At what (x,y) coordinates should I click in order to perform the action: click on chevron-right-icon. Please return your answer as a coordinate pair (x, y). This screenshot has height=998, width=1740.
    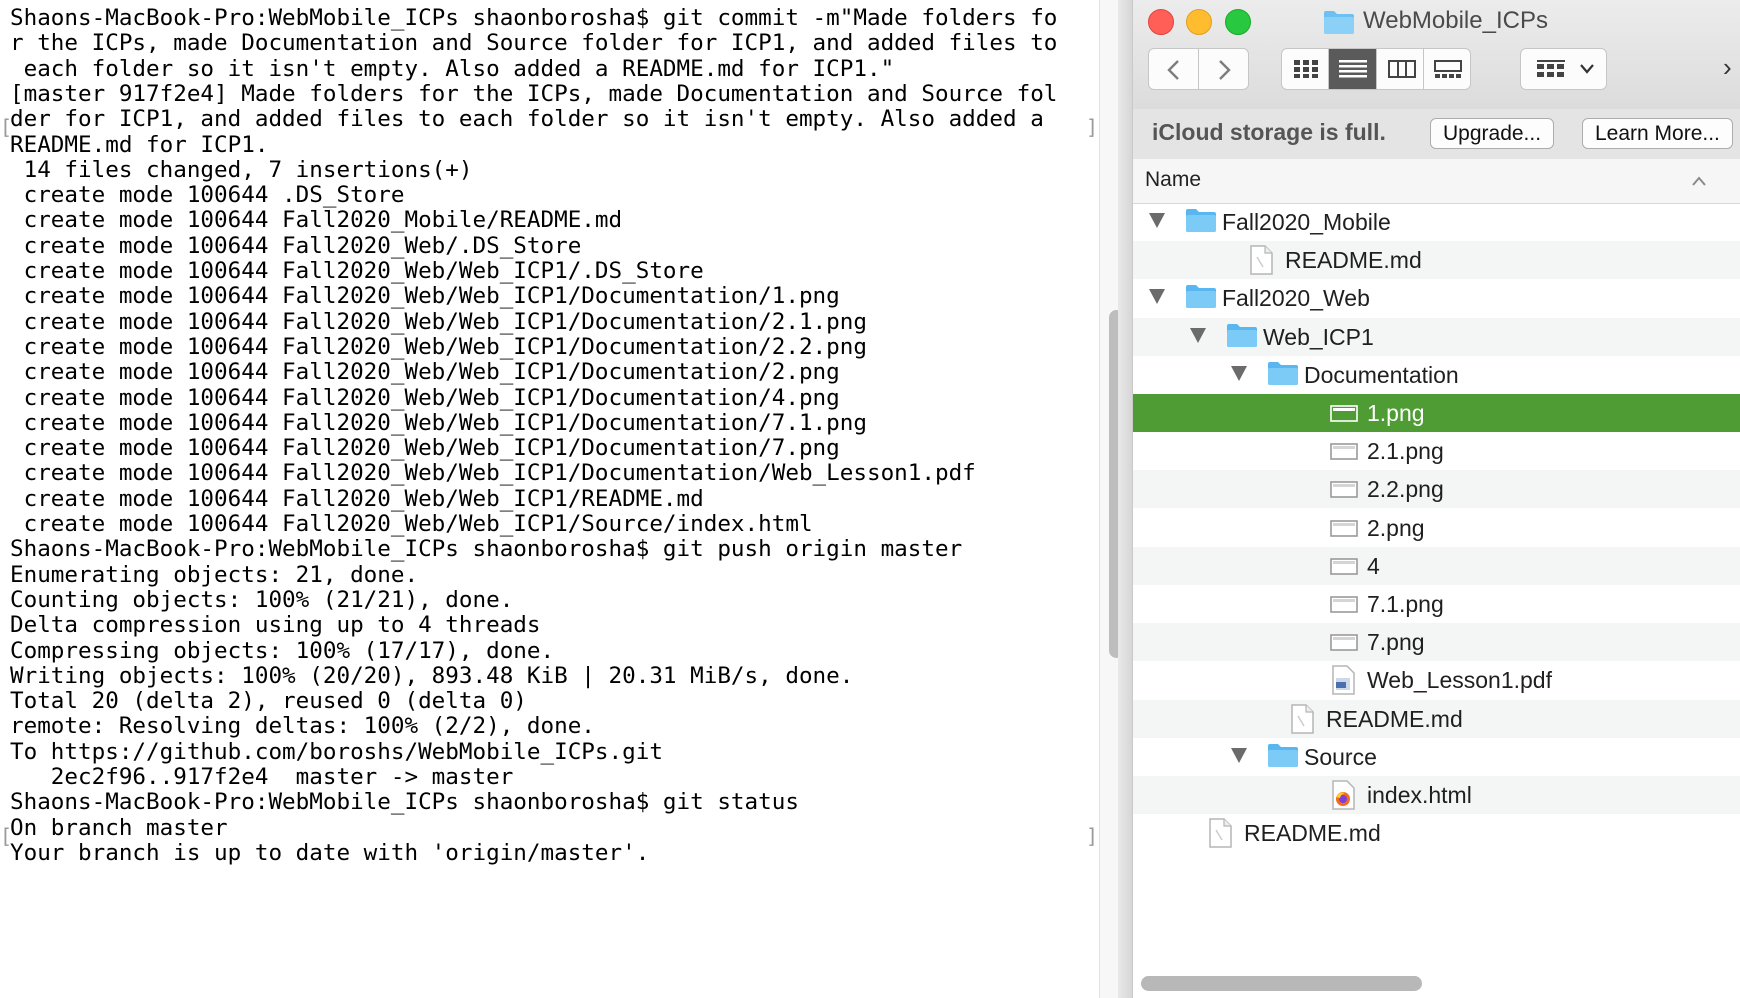
    Looking at the image, I should click on (1225, 70).